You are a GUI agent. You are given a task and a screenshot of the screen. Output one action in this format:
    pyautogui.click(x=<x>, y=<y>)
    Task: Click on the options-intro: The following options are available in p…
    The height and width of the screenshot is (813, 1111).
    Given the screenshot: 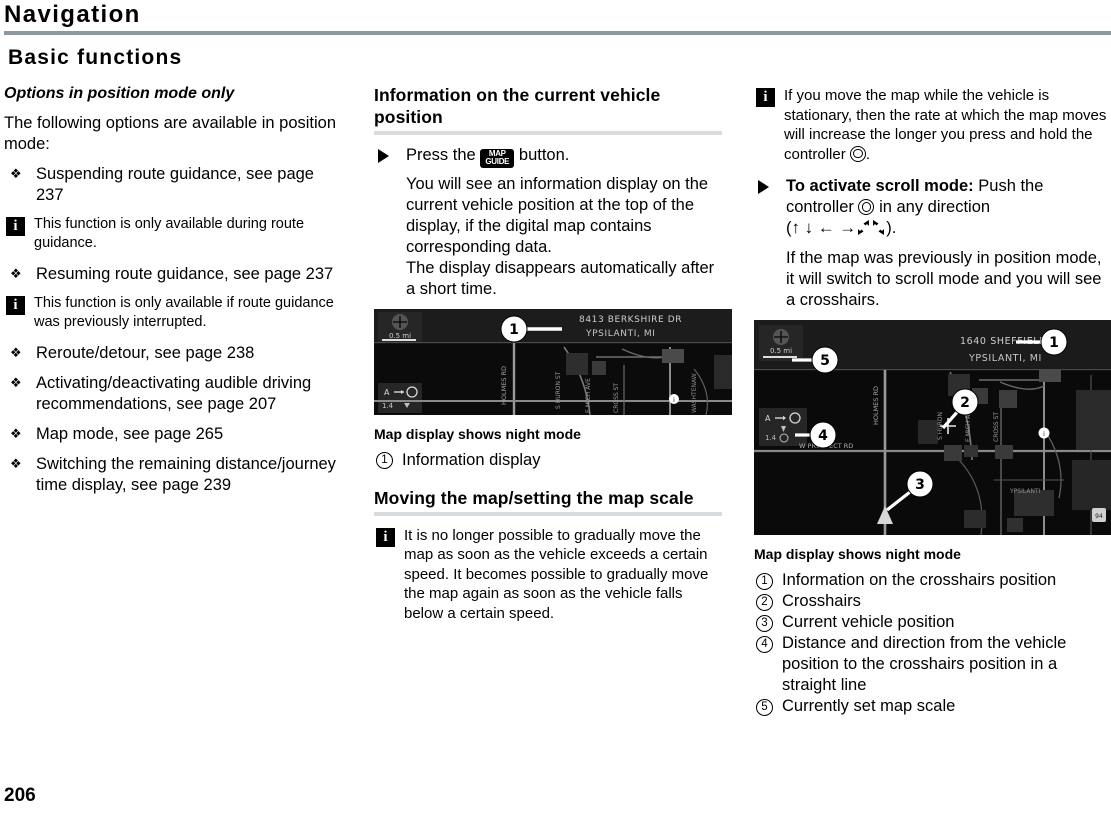 What is the action you would take?
    pyautogui.click(x=170, y=133)
    